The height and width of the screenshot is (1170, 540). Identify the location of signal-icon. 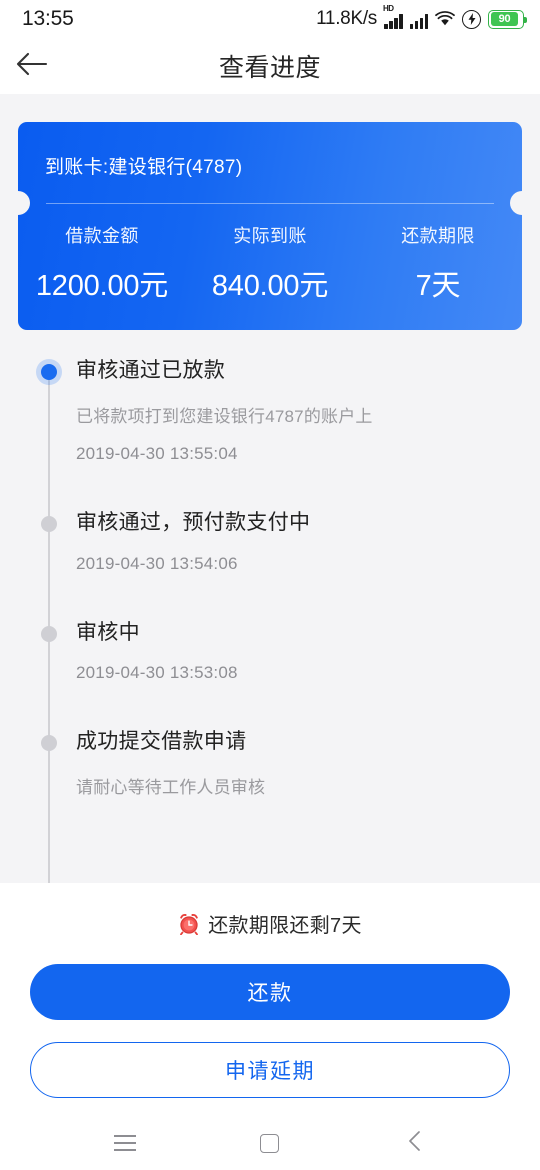
(418, 19).